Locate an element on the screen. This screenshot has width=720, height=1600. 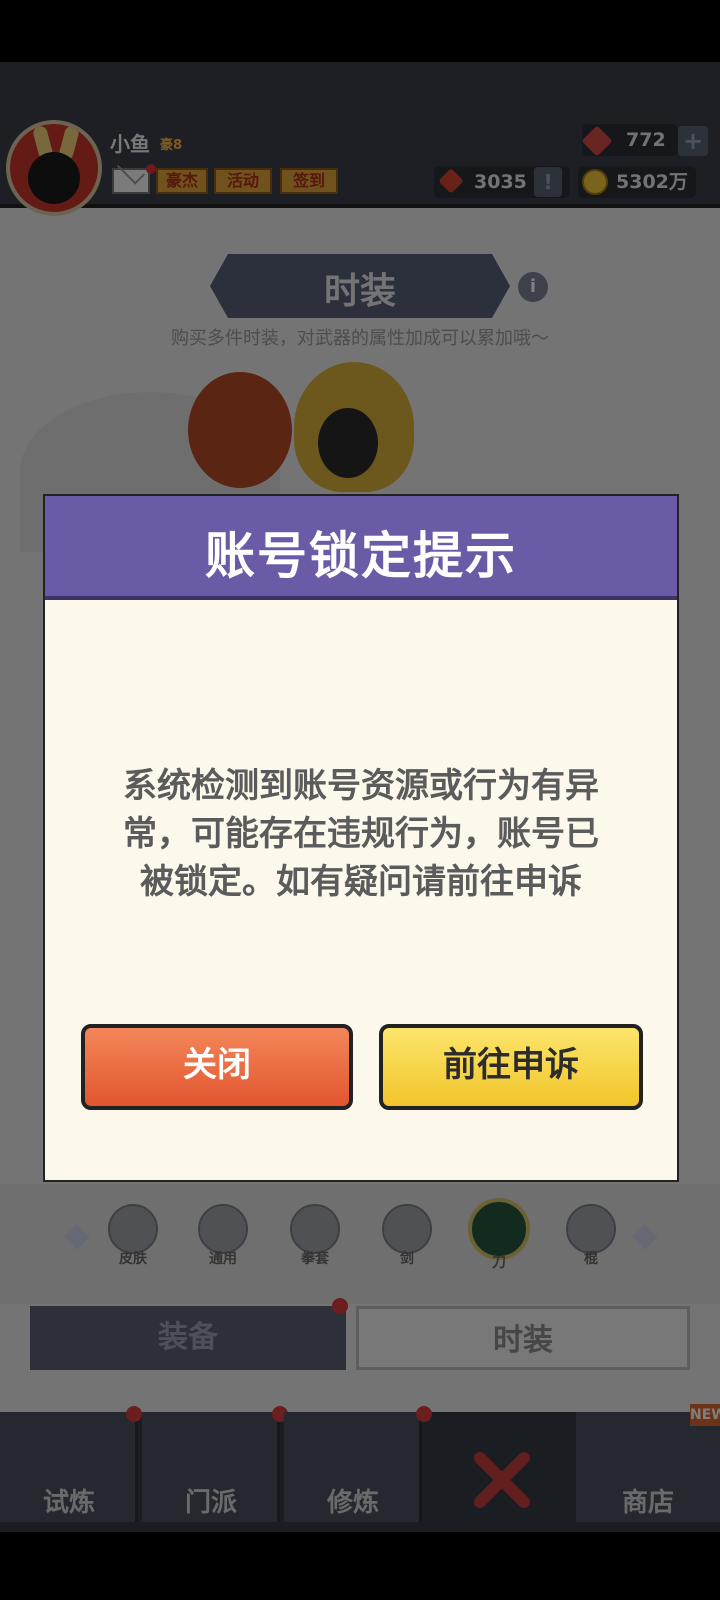
message-line: 系统检测到账号资源或行为有异 is located at coordinates (361, 786).